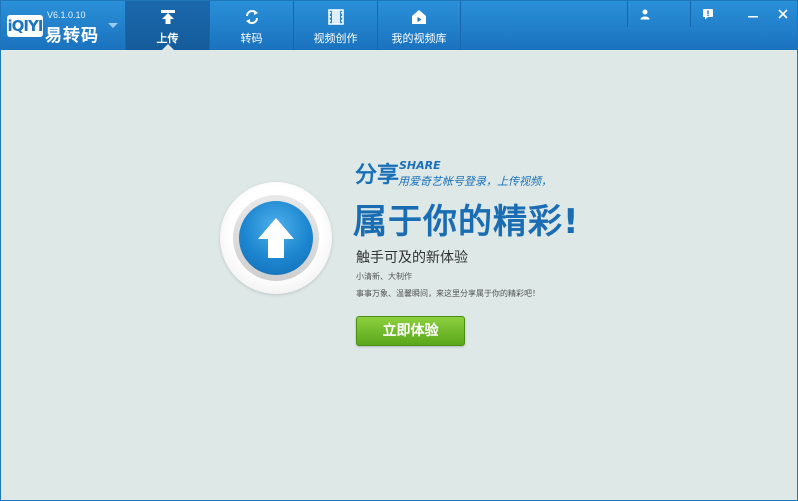 Image resolution: width=798 pixels, height=501 pixels. What do you see at coordinates (25, 26) in the screenshot?
I see `iqiyi-logo: iQIYI` at bounding box center [25, 26].